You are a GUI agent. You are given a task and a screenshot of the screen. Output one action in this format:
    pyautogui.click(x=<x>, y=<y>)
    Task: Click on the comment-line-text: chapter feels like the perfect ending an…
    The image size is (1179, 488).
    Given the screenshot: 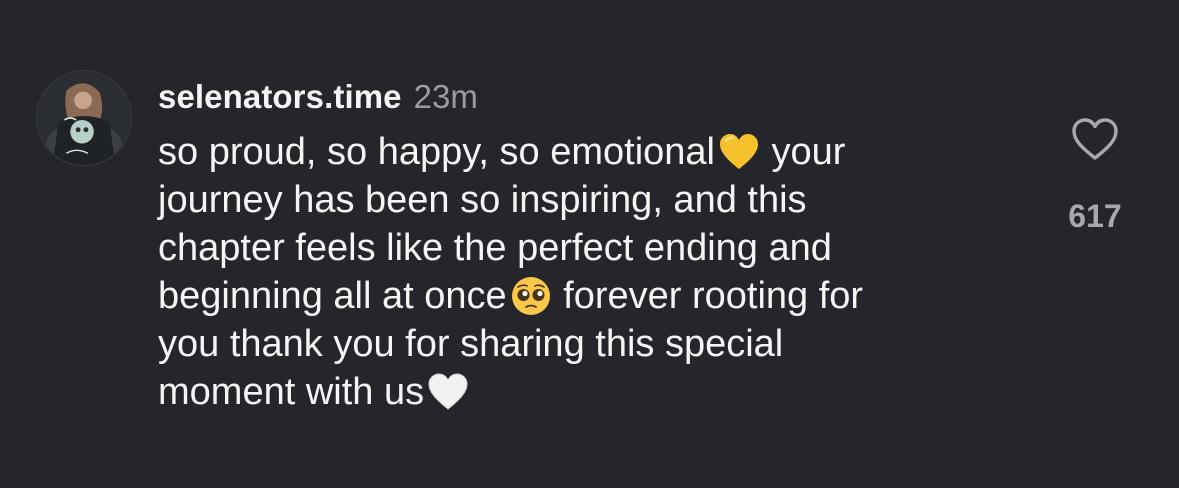 What is the action you would take?
    pyautogui.click(x=495, y=248)
    